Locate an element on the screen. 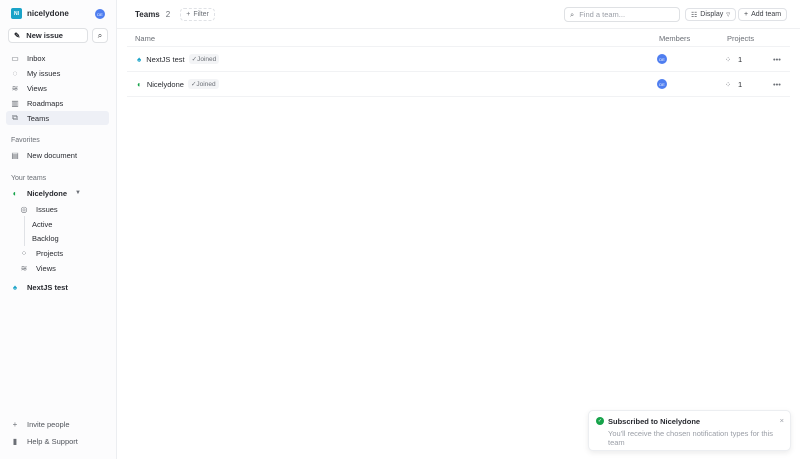 This screenshot has height=459, width=800. target-icon: ◌ is located at coordinates (15, 73).